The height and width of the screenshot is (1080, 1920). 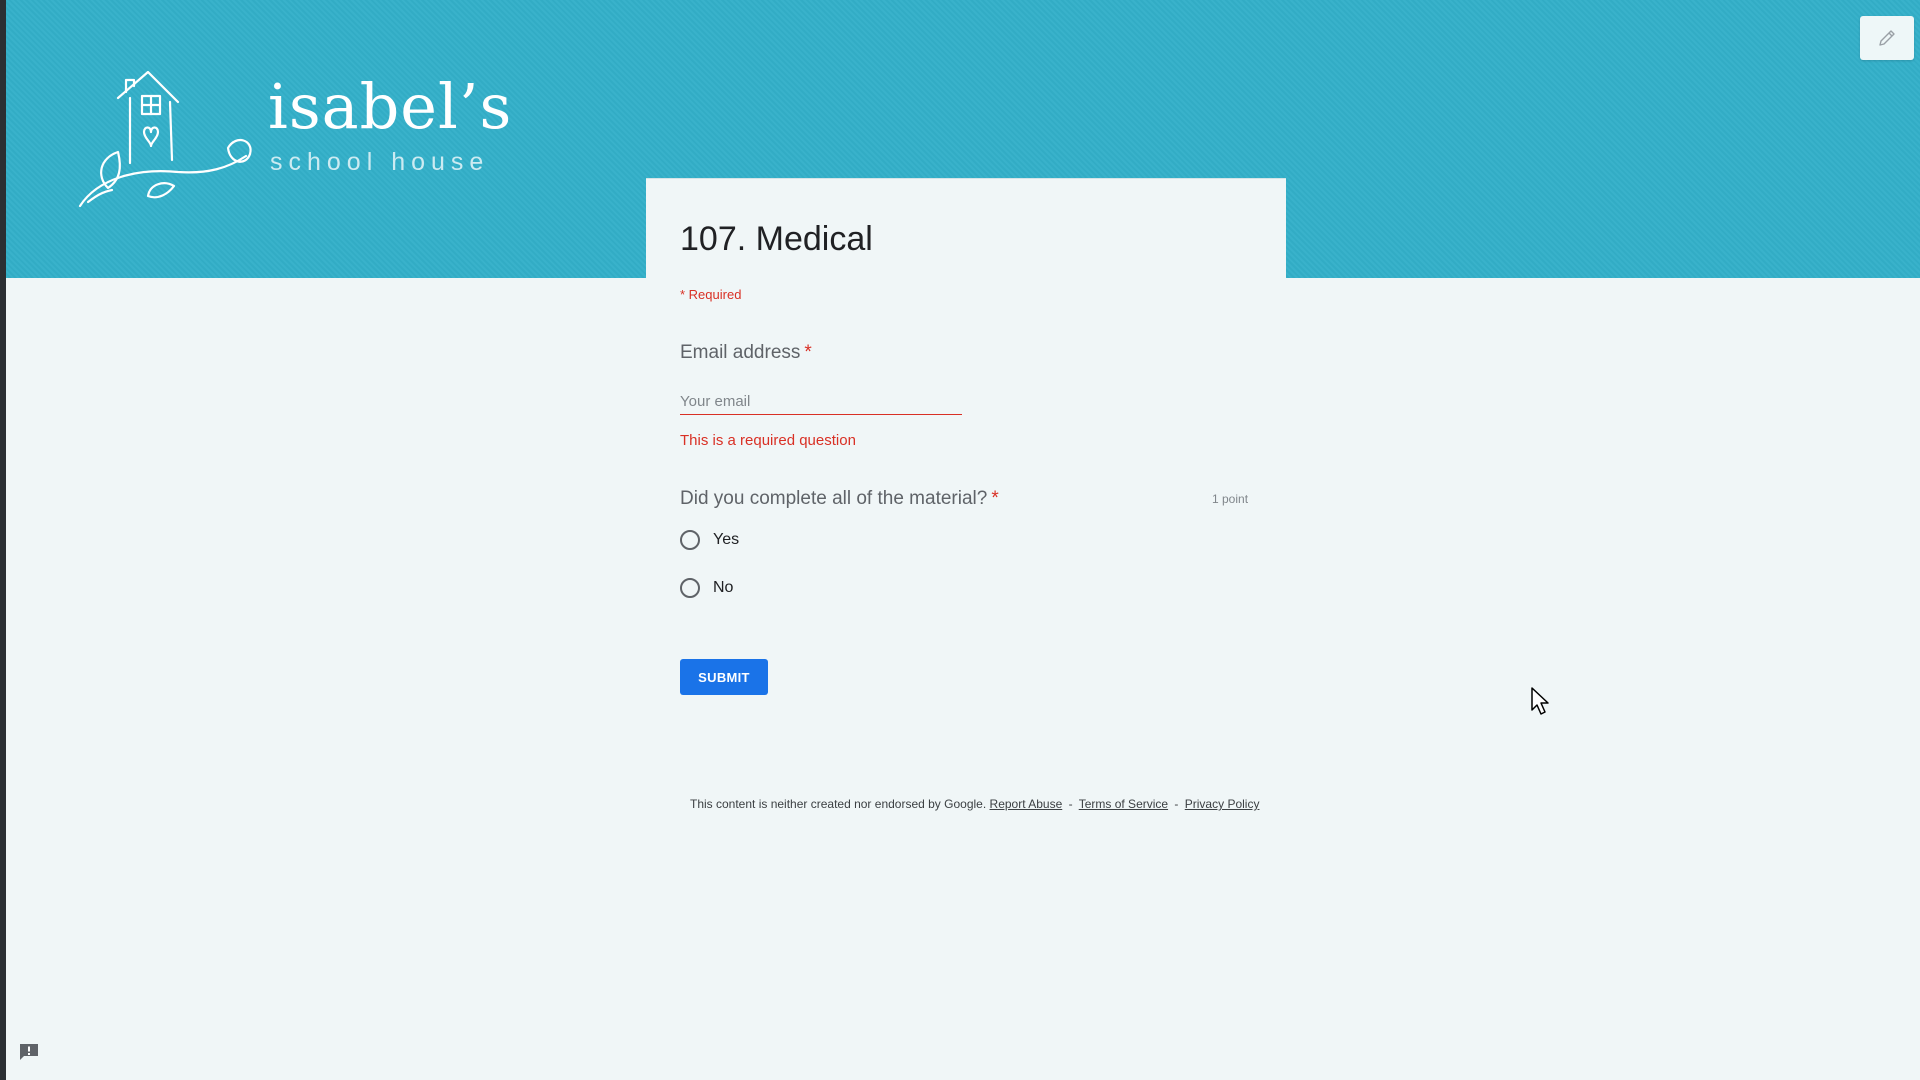 I want to click on house-logo-icon, so click(x=165, y=139).